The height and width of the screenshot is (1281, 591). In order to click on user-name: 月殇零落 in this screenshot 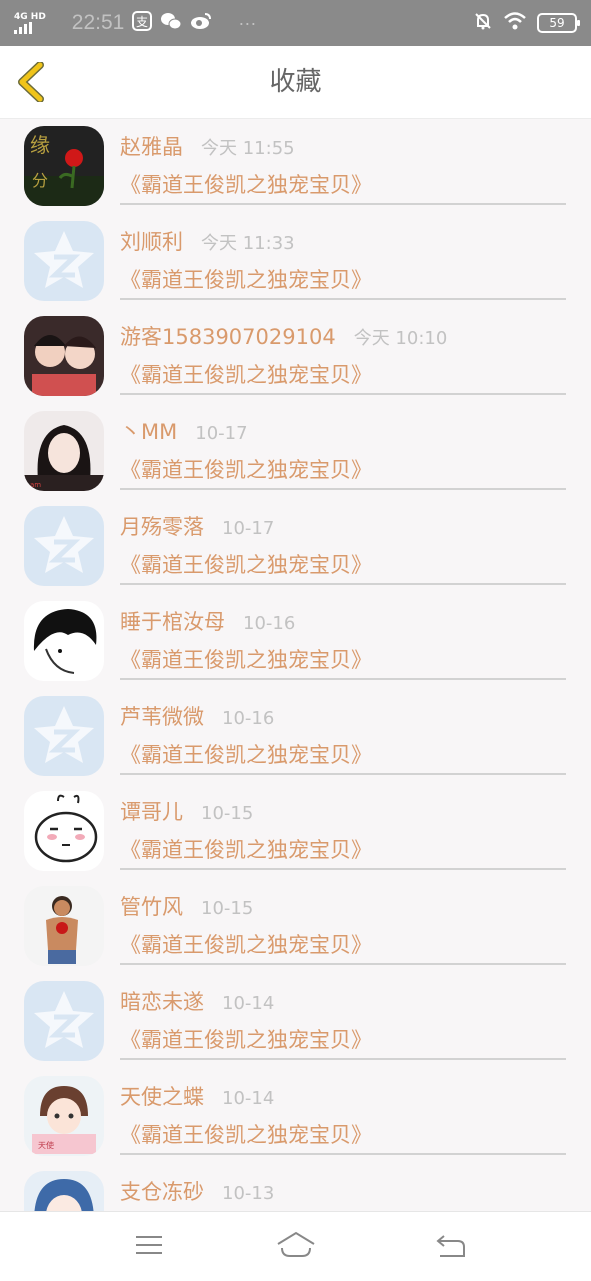, I will do `click(162, 527)`.